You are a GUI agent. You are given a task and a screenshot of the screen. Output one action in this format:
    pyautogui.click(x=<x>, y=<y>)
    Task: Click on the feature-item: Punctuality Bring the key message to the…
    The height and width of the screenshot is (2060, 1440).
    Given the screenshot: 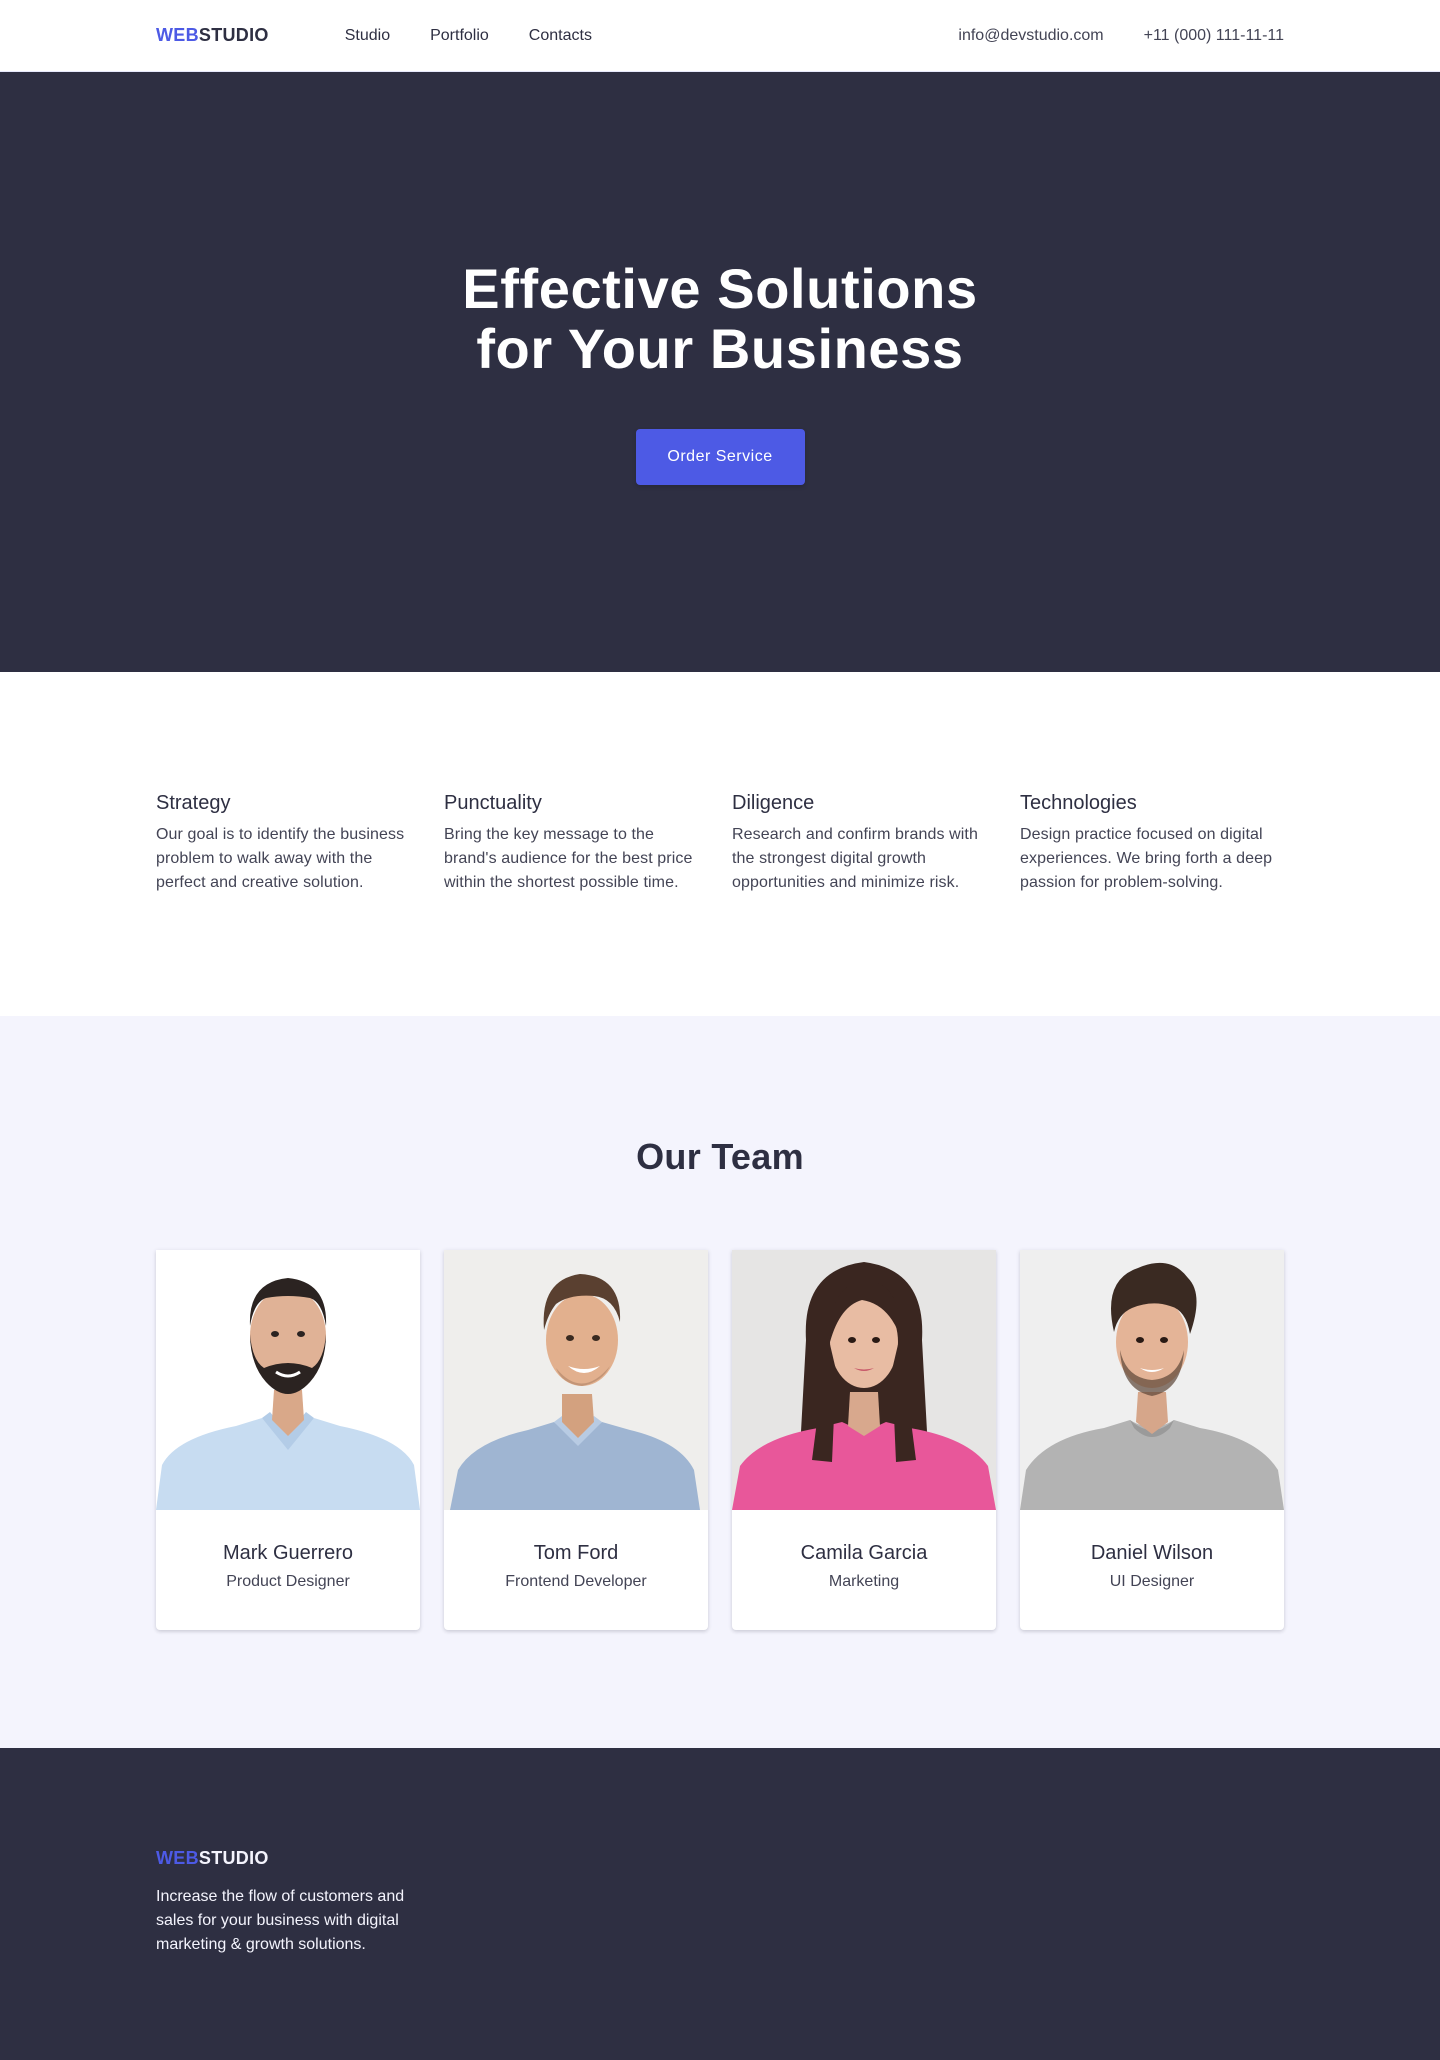 What is the action you would take?
    pyautogui.click(x=576, y=843)
    